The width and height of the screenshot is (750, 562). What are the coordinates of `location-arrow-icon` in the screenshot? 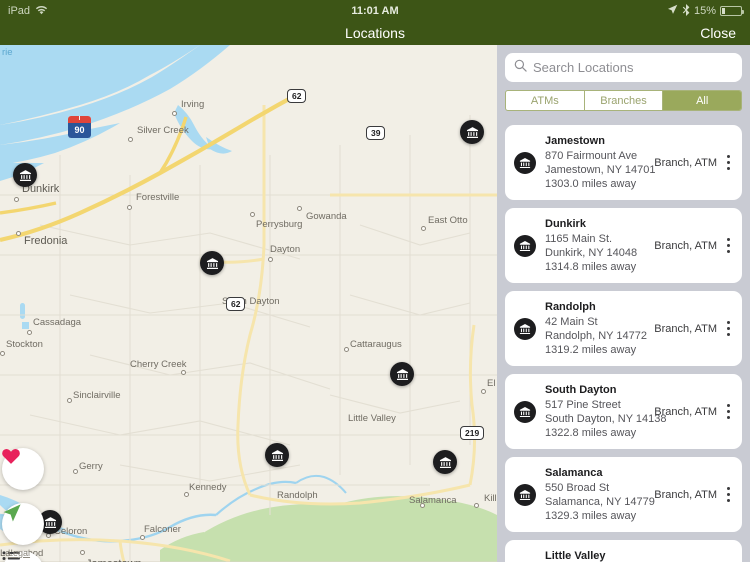 It's located at (672, 11).